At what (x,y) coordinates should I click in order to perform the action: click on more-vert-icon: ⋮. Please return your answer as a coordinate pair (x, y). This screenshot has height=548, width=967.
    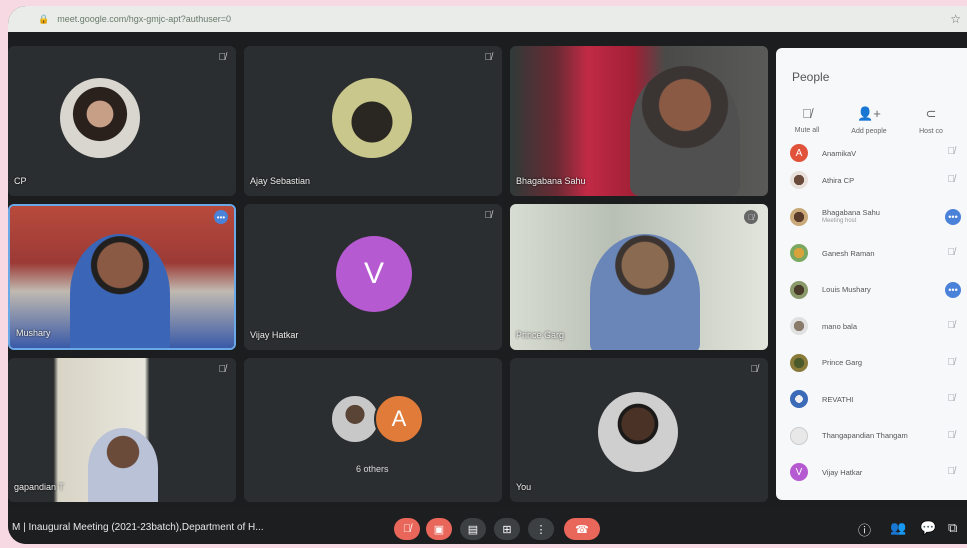
    Looking at the image, I should click on (541, 529).